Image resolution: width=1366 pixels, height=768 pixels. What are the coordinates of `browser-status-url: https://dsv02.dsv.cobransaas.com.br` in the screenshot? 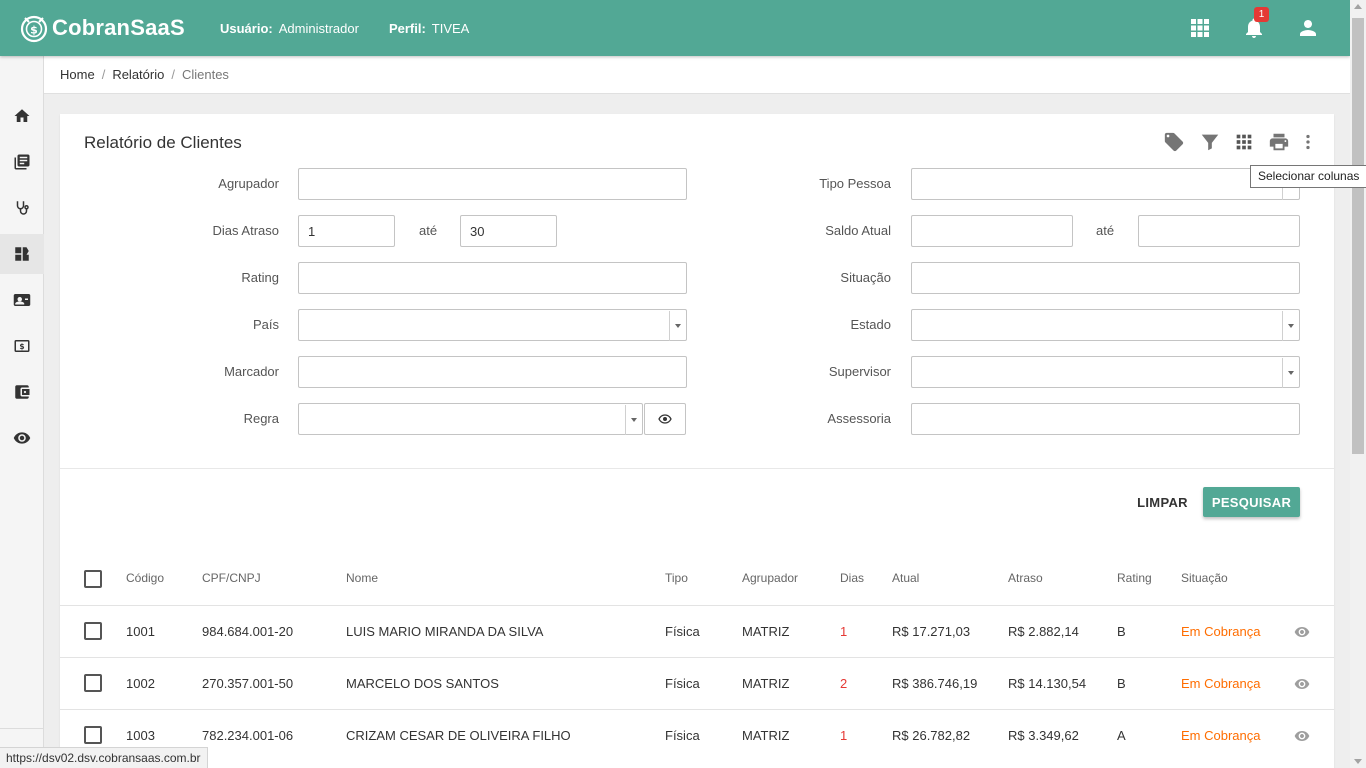 It's located at (104, 757).